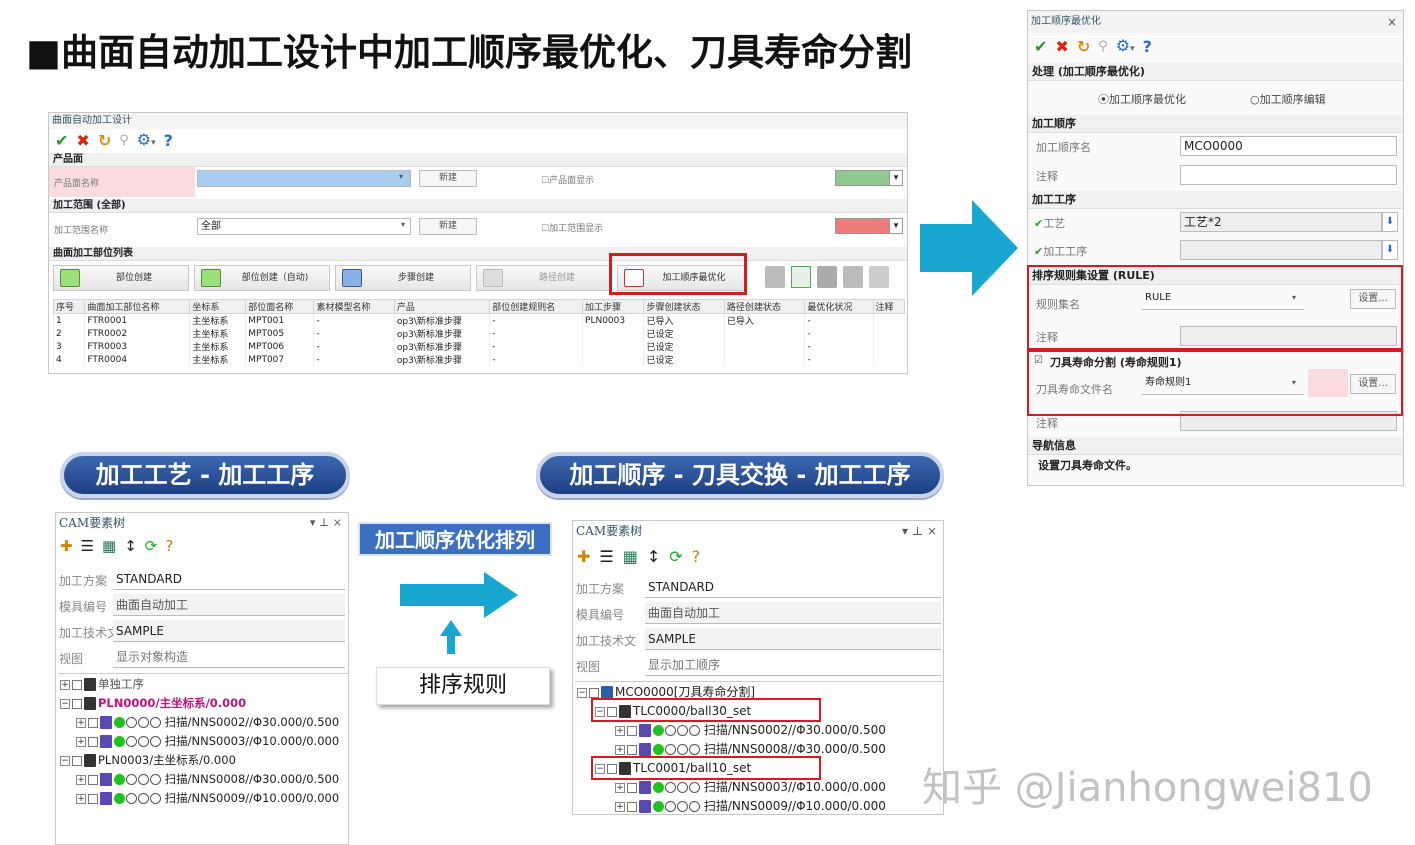 Image resolution: width=1415 pixels, height=845 pixels. Describe the element at coordinates (567, 179) in the screenshot. I see `product-display-checkbox: ☐产品面显示` at that location.